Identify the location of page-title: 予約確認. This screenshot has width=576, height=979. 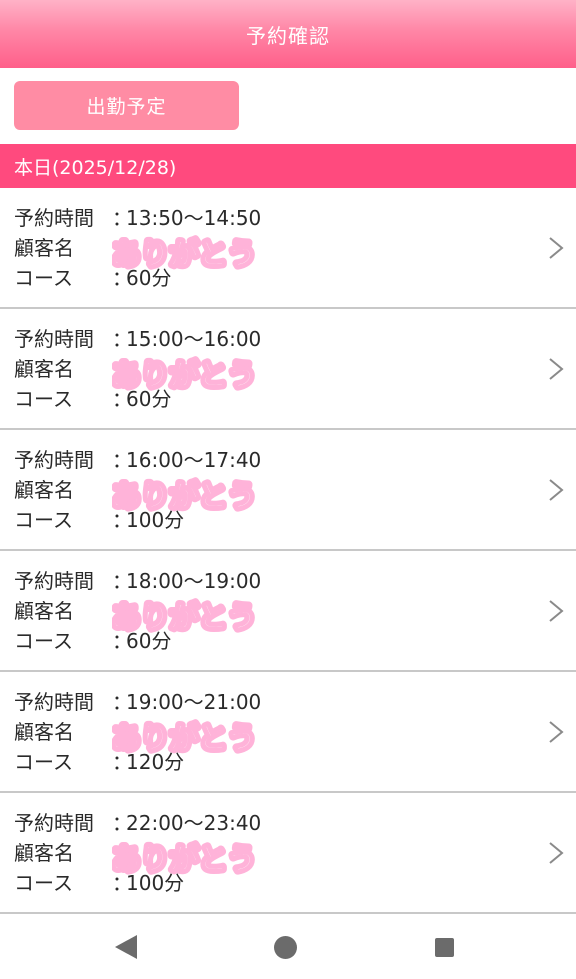
(288, 35).